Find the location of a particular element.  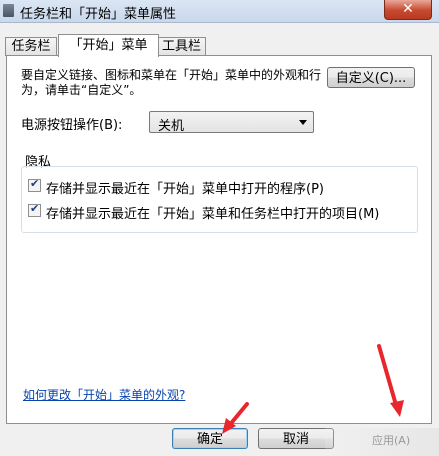

annotation-arrow-ok is located at coordinates (235, 418).